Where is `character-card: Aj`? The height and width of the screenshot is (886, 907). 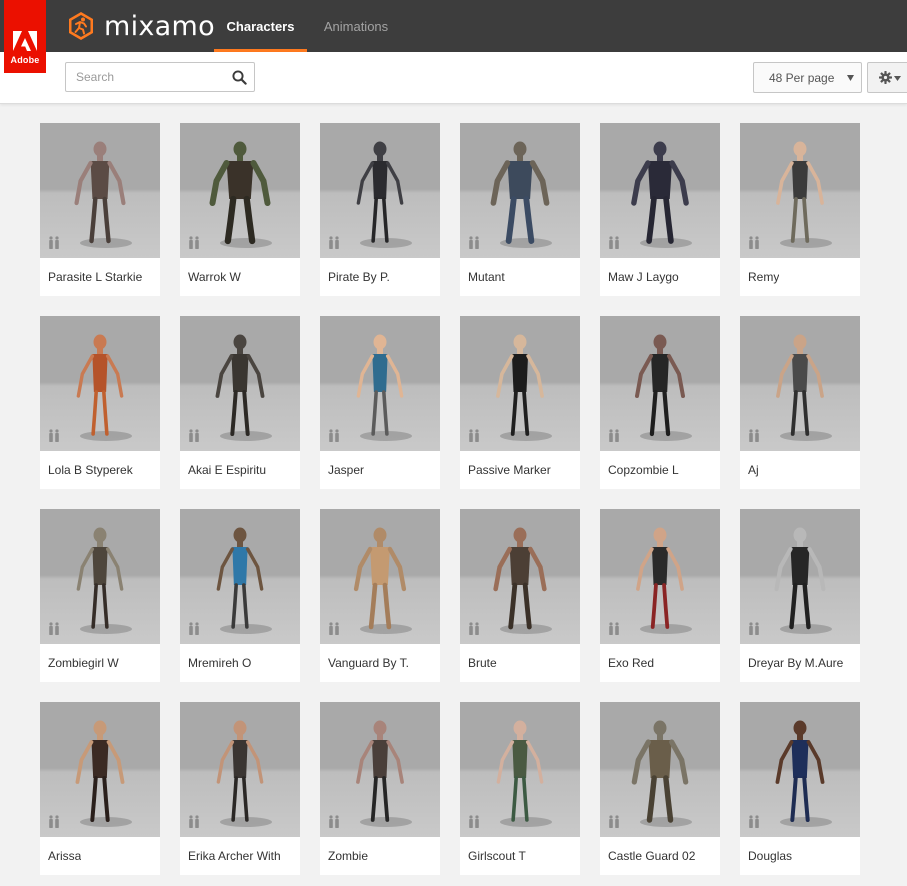 character-card: Aj is located at coordinates (800, 402).